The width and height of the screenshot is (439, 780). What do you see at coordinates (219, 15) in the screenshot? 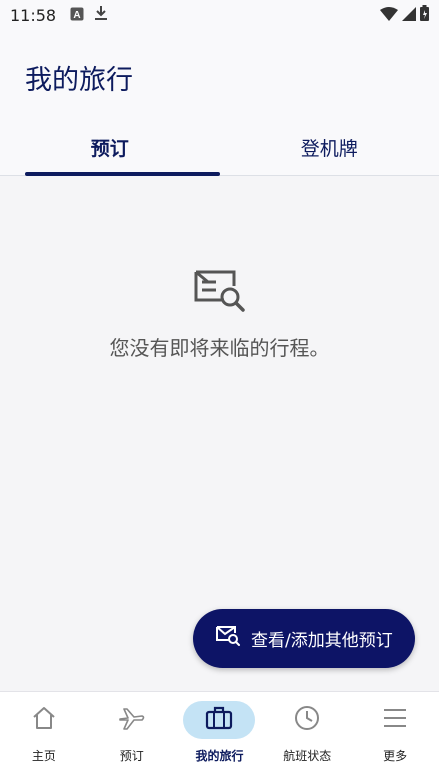
I see `status-bar: 11:58 A` at bounding box center [219, 15].